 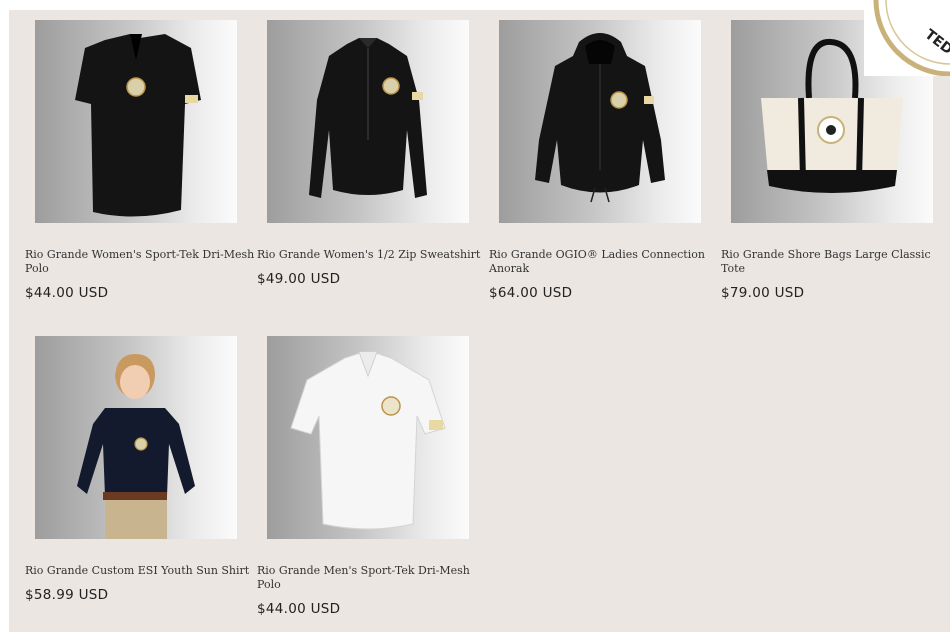 I want to click on product-title: Rio Grande Shore Bags Large Classic Tote, so click(x=835, y=262).